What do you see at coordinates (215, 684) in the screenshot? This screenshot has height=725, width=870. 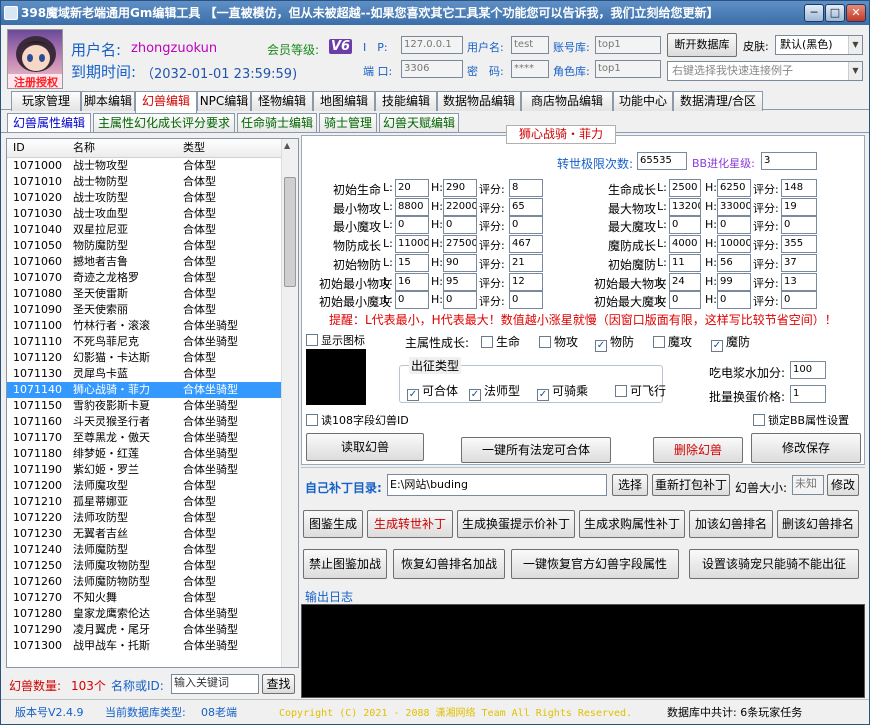 I see `search-input: 输入关键词` at bounding box center [215, 684].